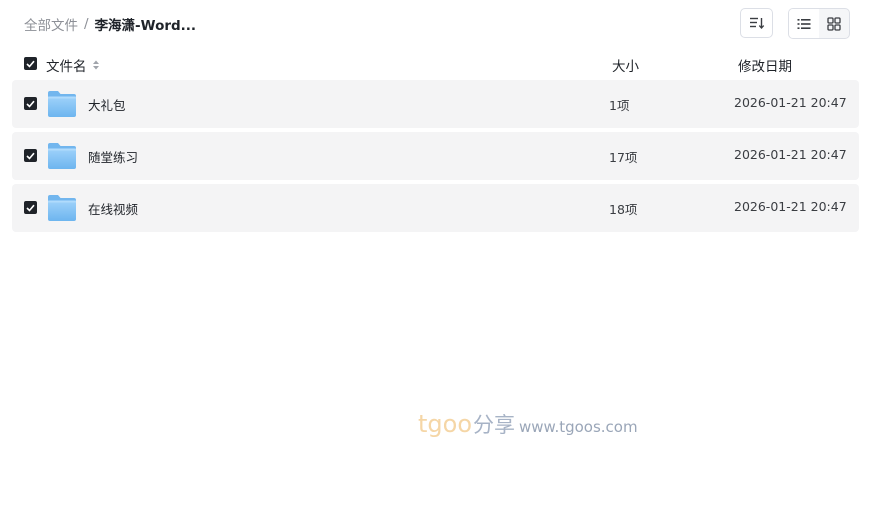 This screenshot has width=874, height=514. I want to click on table-row: 大礼包 1项 2026-01-21 20:47, so click(435, 104).